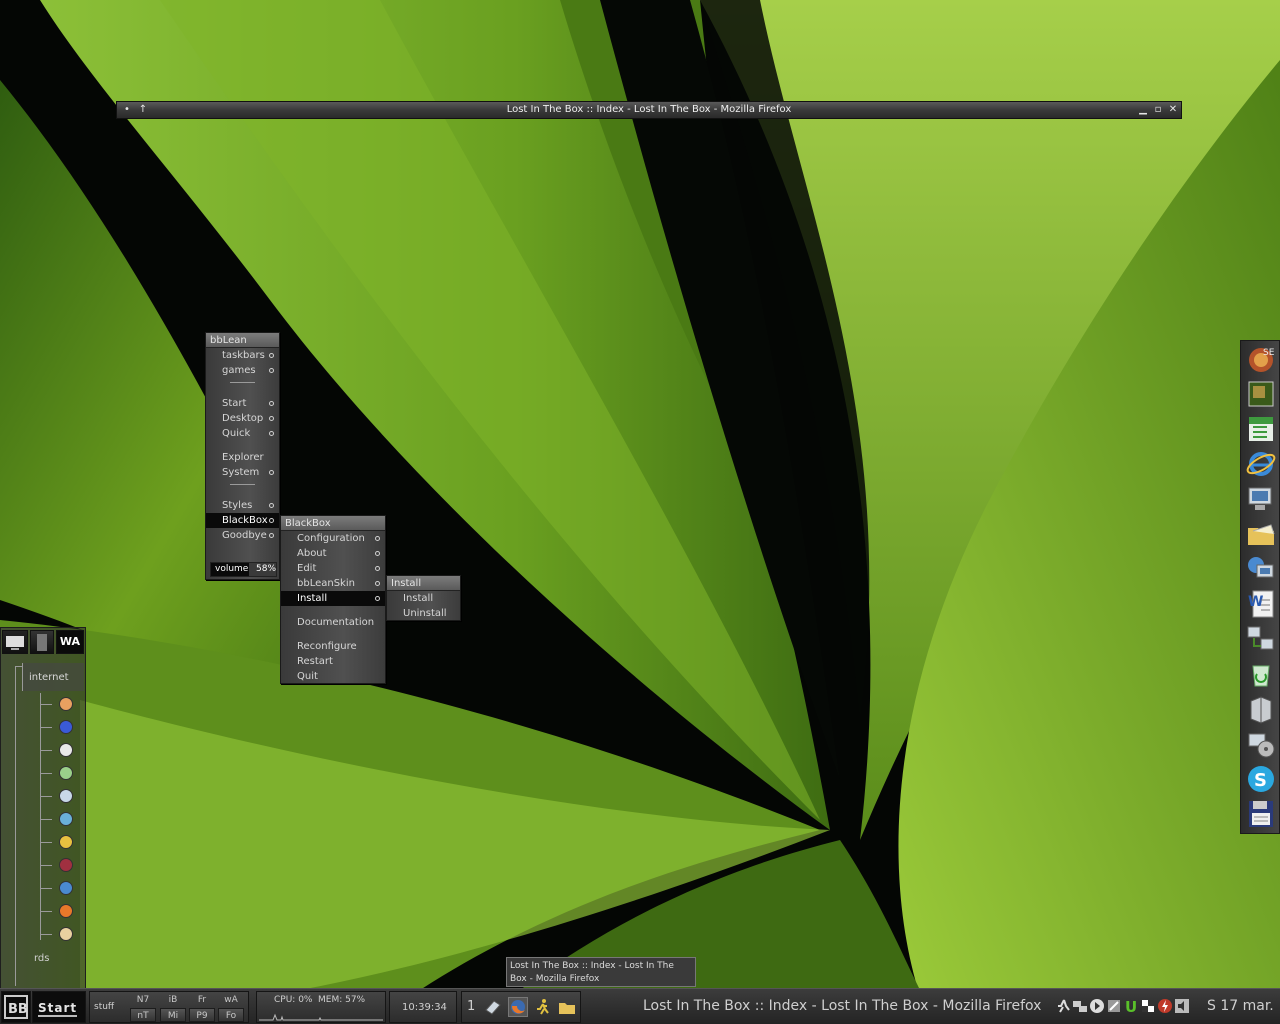 The width and height of the screenshot is (1280, 1024). I want to click on workspace-n7: N7, so click(143, 1000).